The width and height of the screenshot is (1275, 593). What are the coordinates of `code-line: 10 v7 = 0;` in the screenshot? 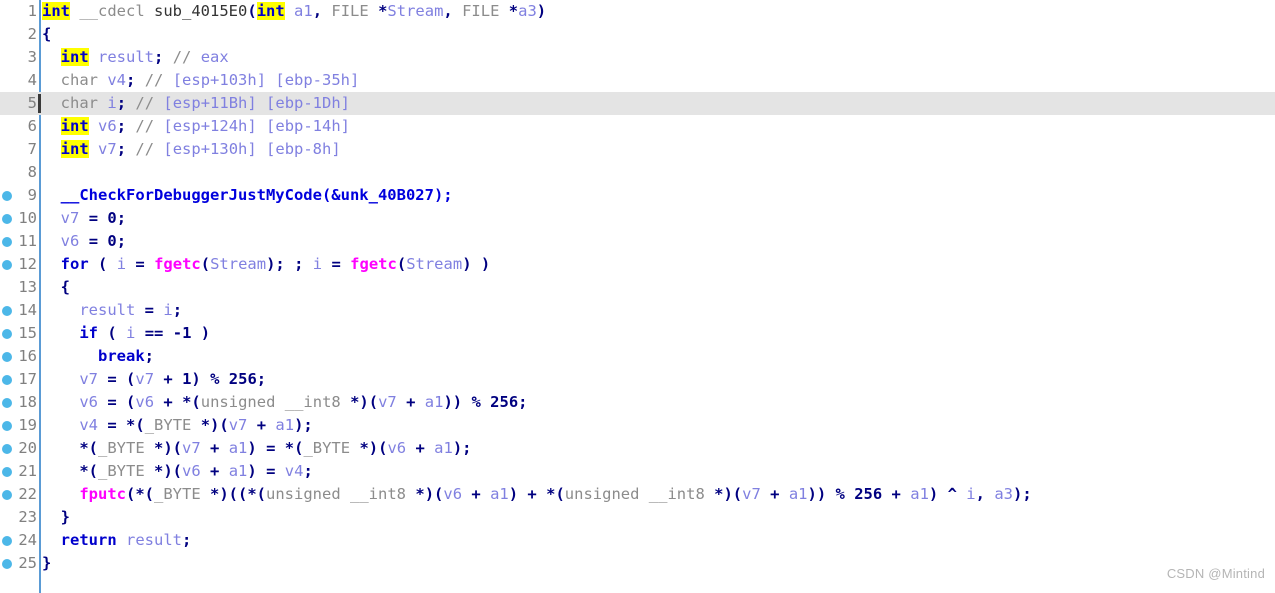 It's located at (637, 218).